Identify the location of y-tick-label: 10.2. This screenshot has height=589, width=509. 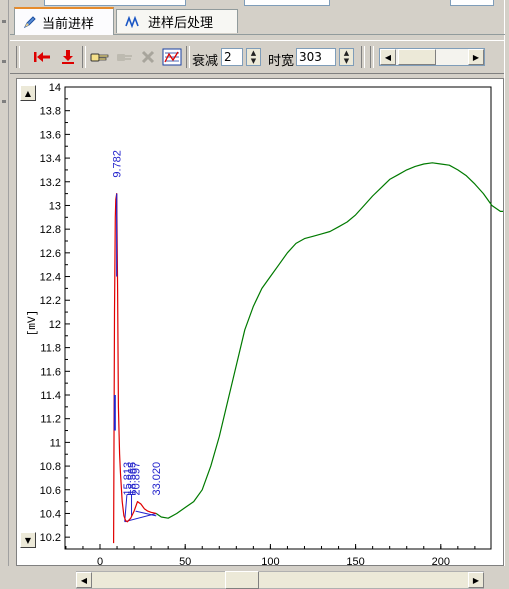
(50, 538).